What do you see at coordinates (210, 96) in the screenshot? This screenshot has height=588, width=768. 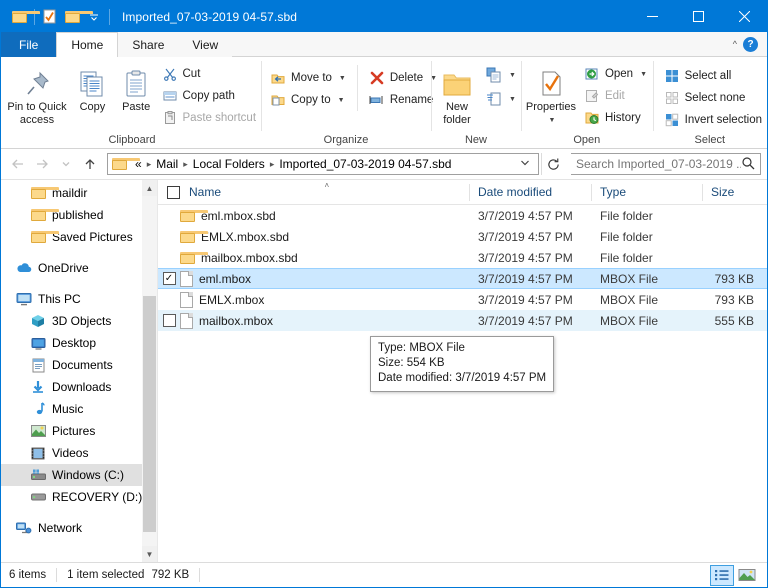 I see `copy-path-button: Copy path` at bounding box center [210, 96].